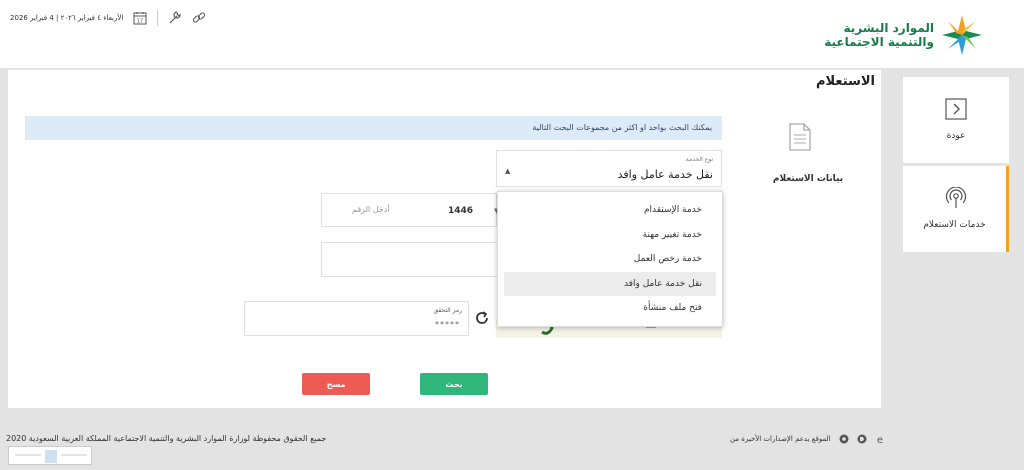 Image resolution: width=1024 pixels, height=470 pixels. I want to click on calendar-day: 17, so click(140, 22).